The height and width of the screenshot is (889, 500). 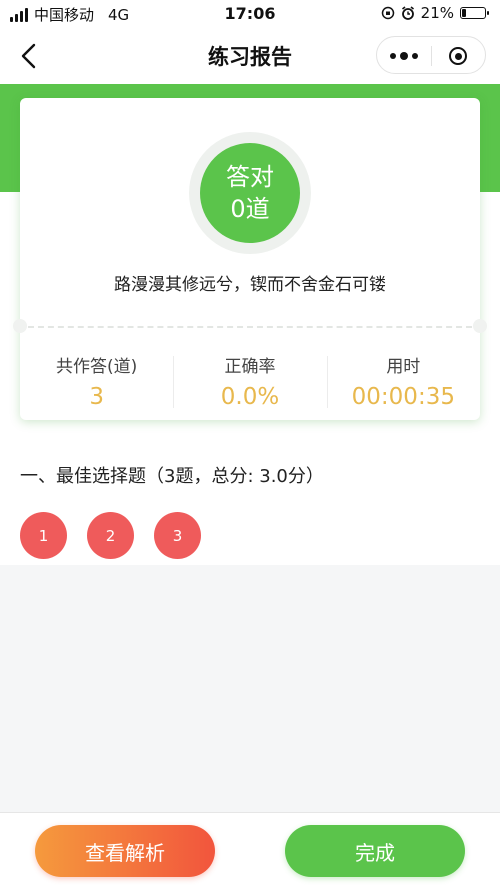 What do you see at coordinates (403, 367) in the screenshot?
I see `stat-label: 用时` at bounding box center [403, 367].